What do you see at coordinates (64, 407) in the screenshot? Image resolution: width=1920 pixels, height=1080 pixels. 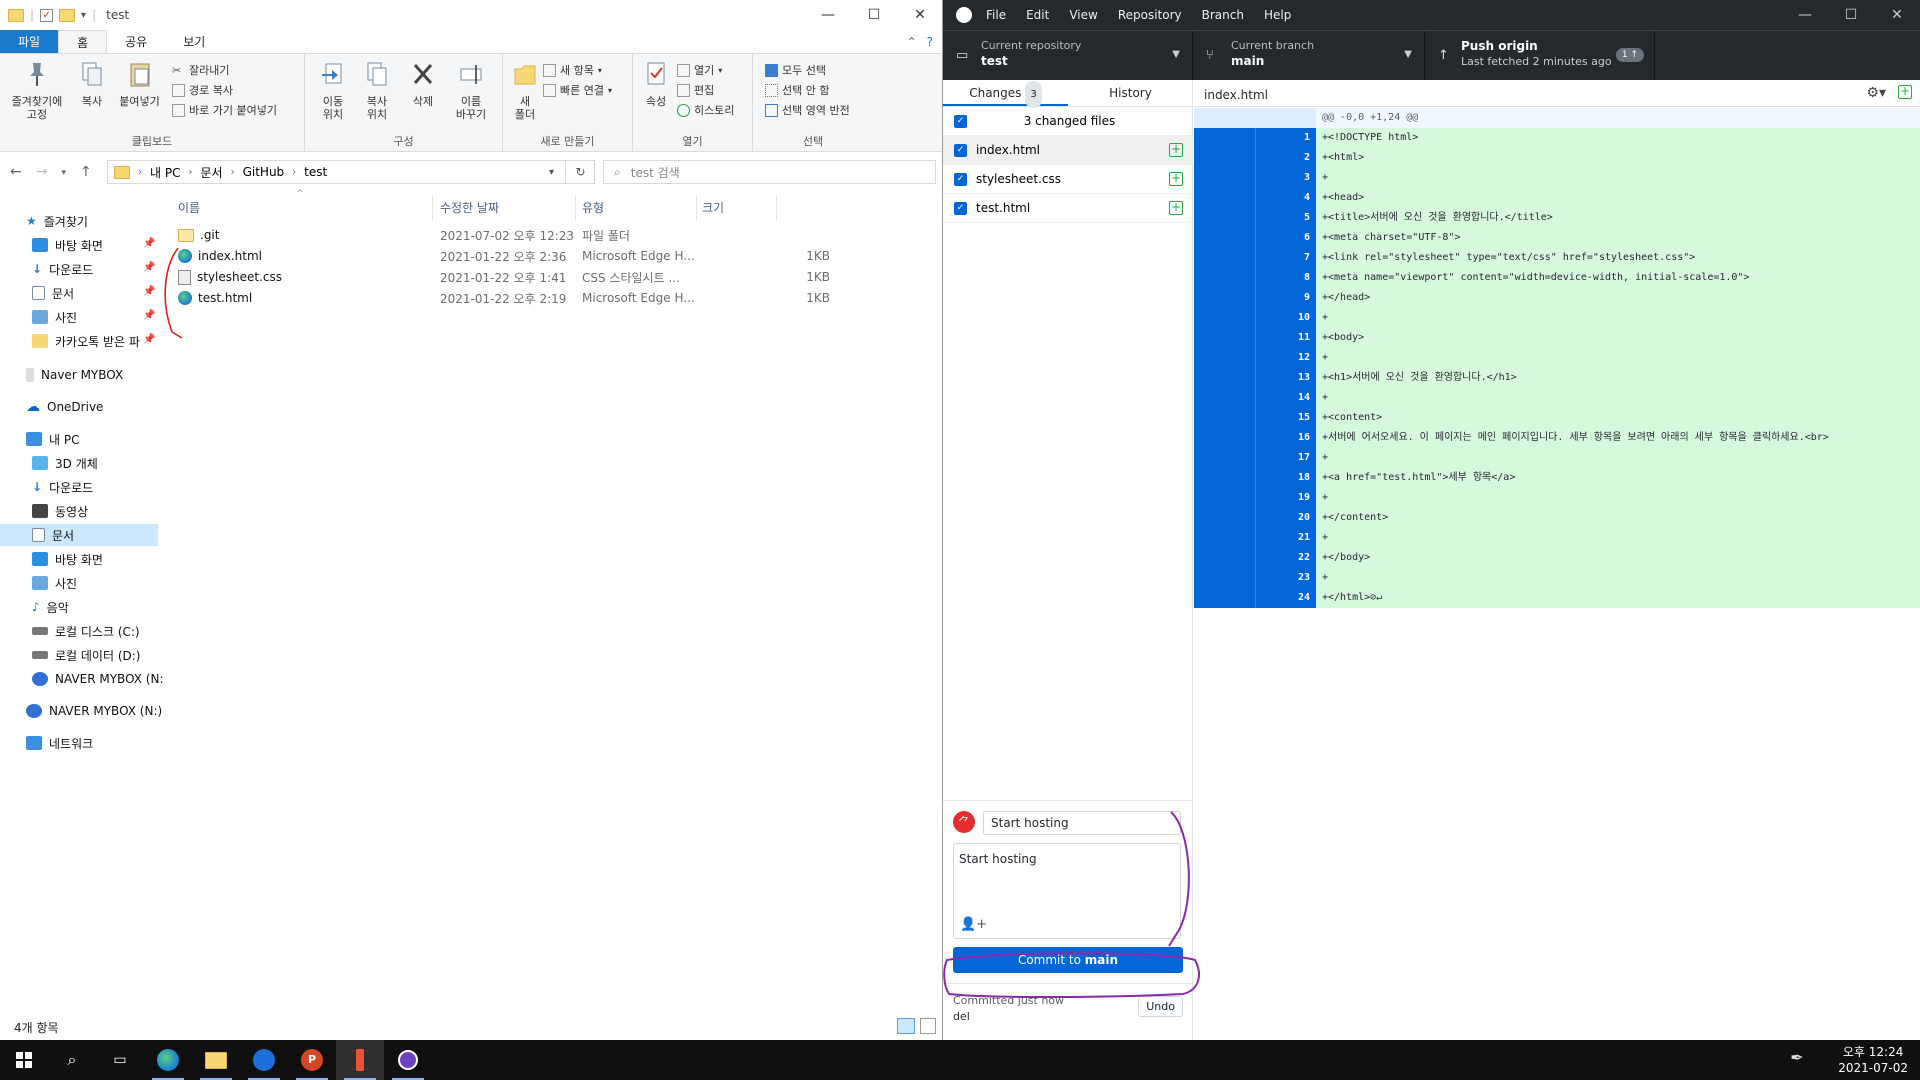 I see `nav-onedrive: ☁ OneDrive` at bounding box center [64, 407].